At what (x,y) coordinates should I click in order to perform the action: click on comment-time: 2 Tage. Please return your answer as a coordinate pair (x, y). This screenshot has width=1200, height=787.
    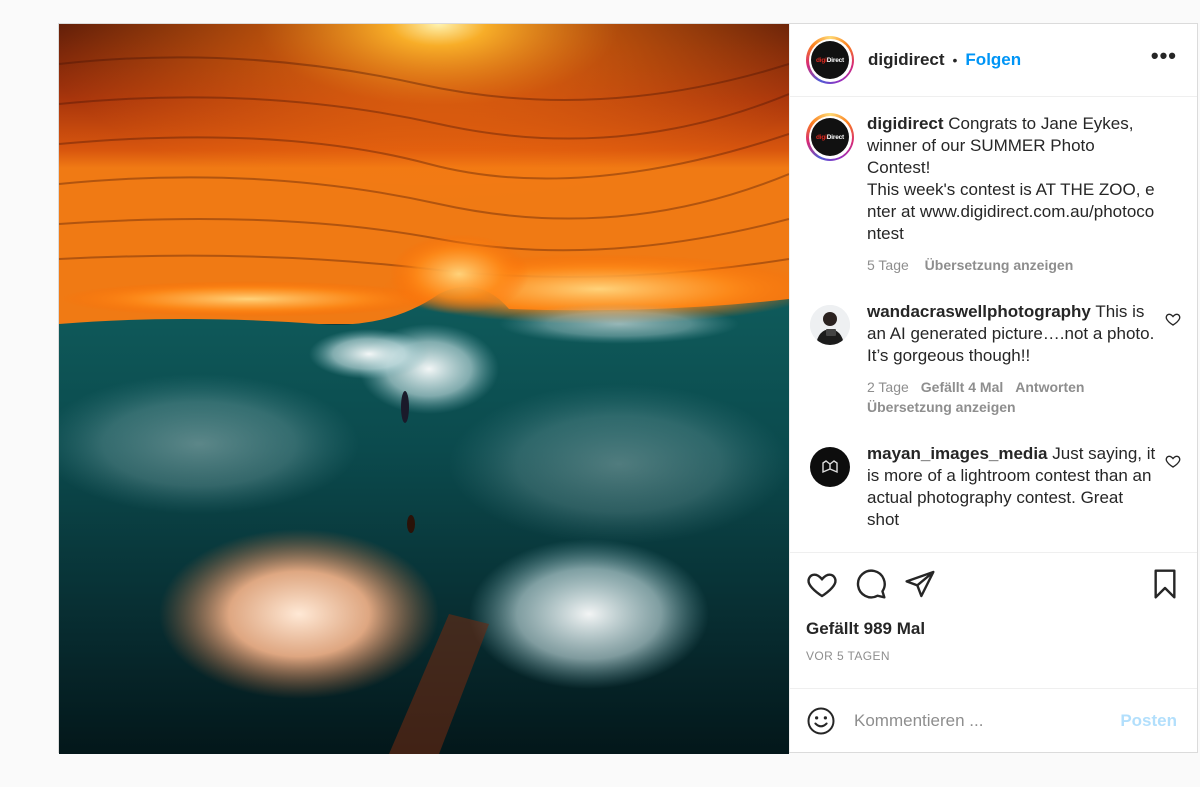
    Looking at the image, I should click on (888, 387).